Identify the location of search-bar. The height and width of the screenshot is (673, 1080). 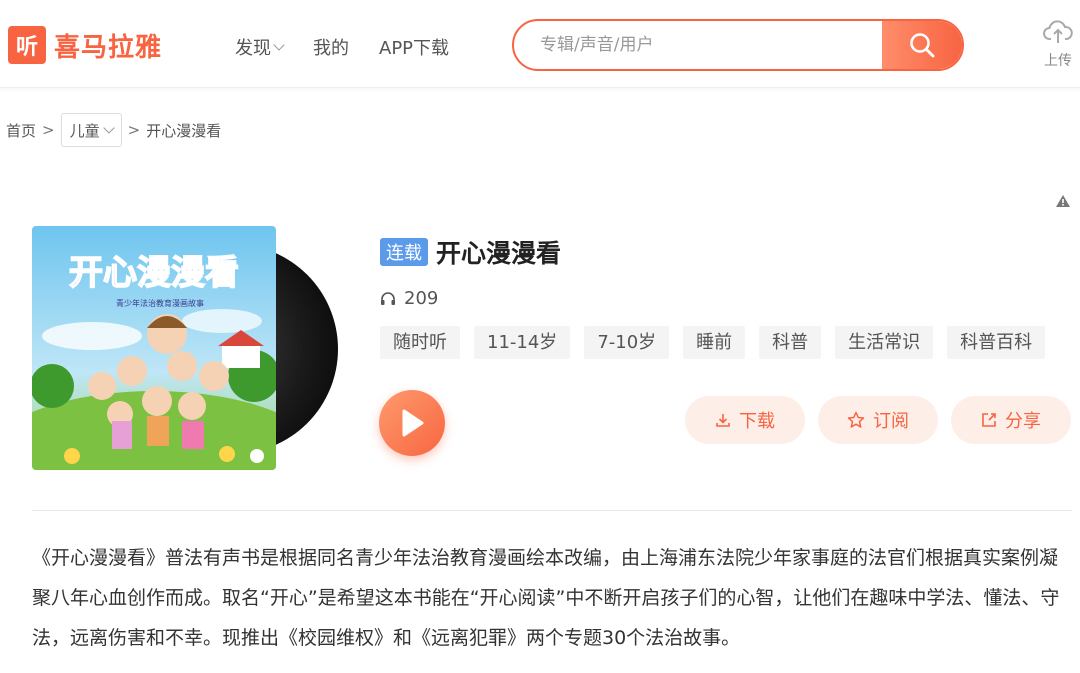
(738, 45).